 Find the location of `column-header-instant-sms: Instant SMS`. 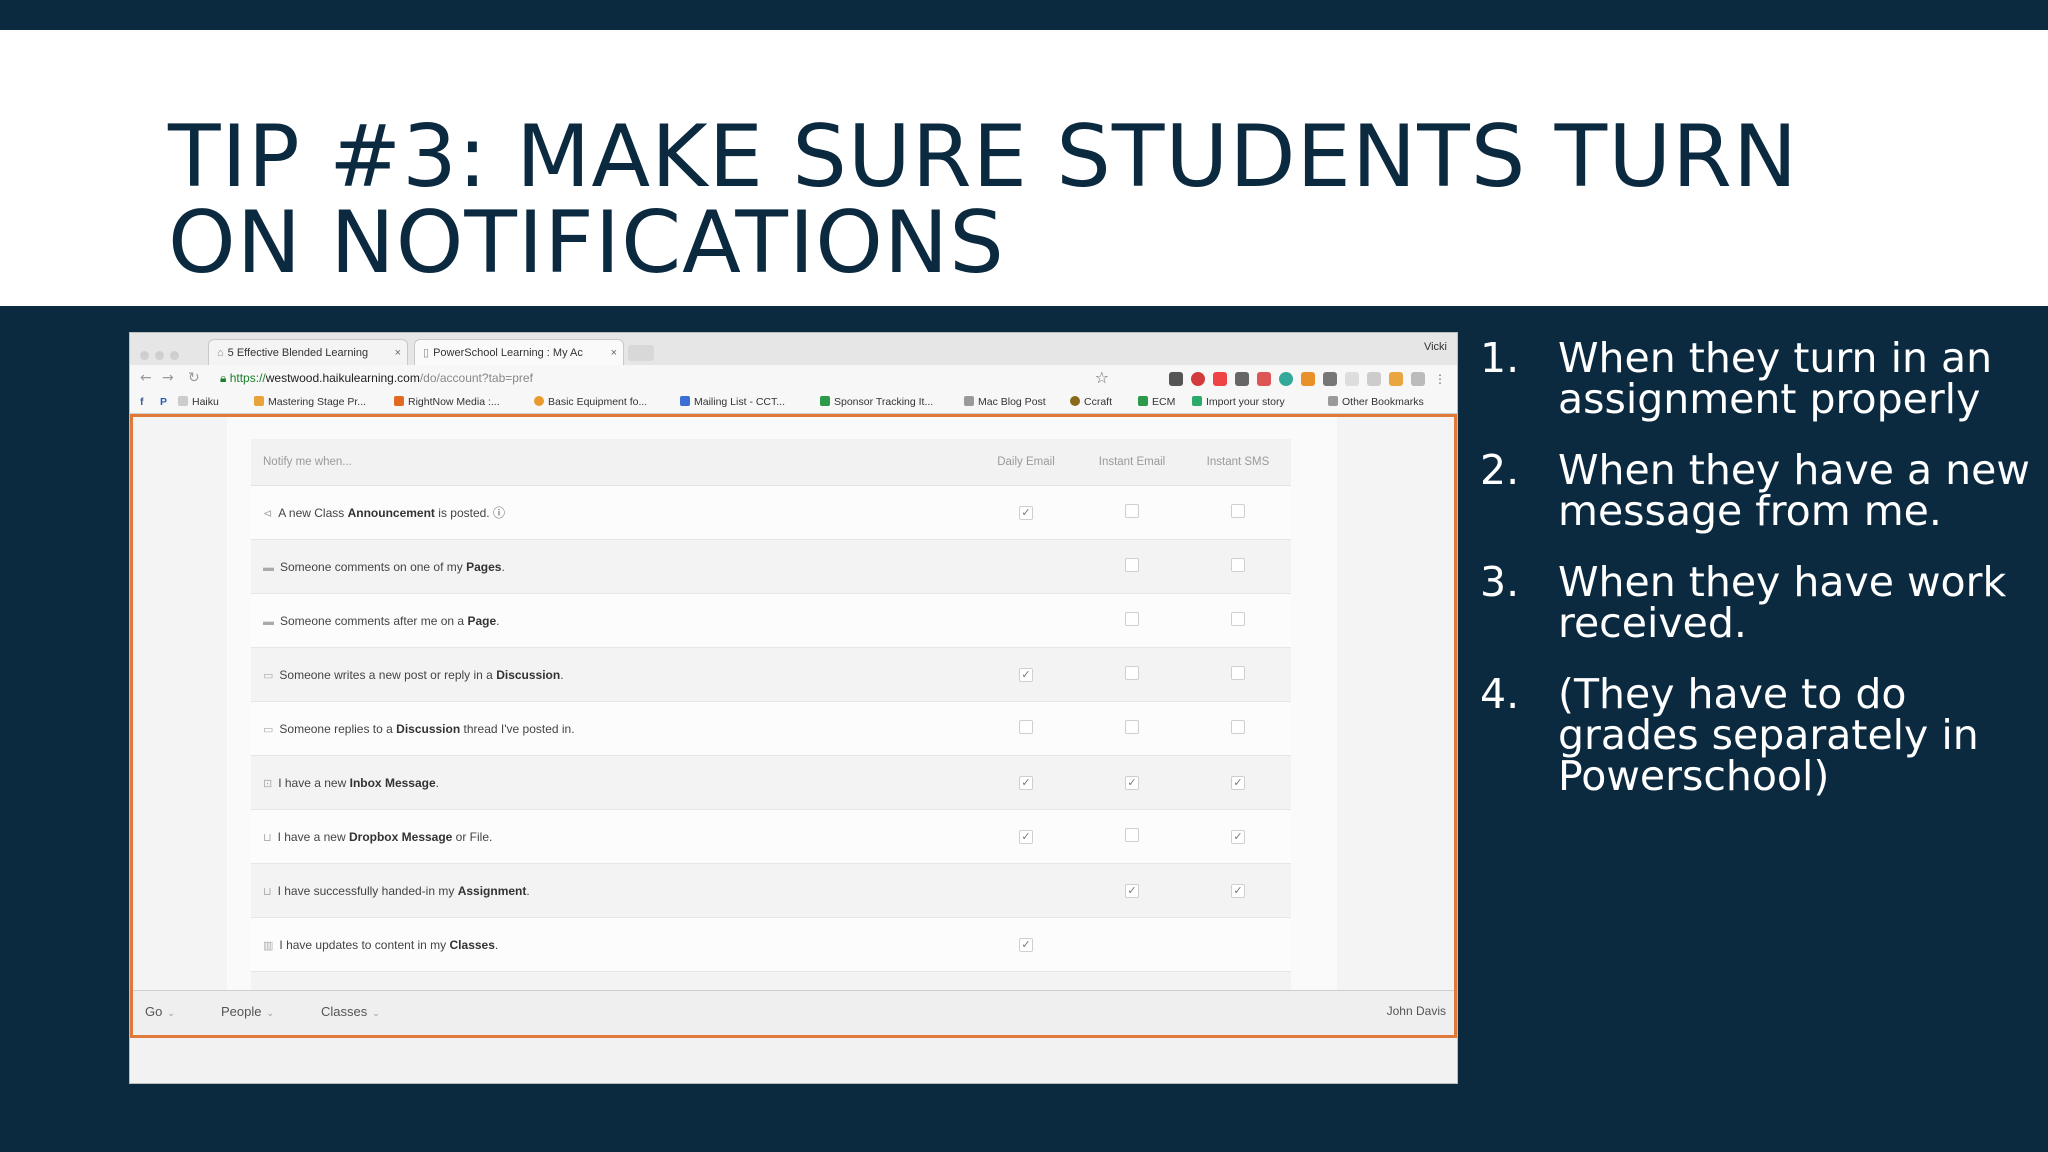

column-header-instant-sms: Instant SMS is located at coordinates (1238, 462).